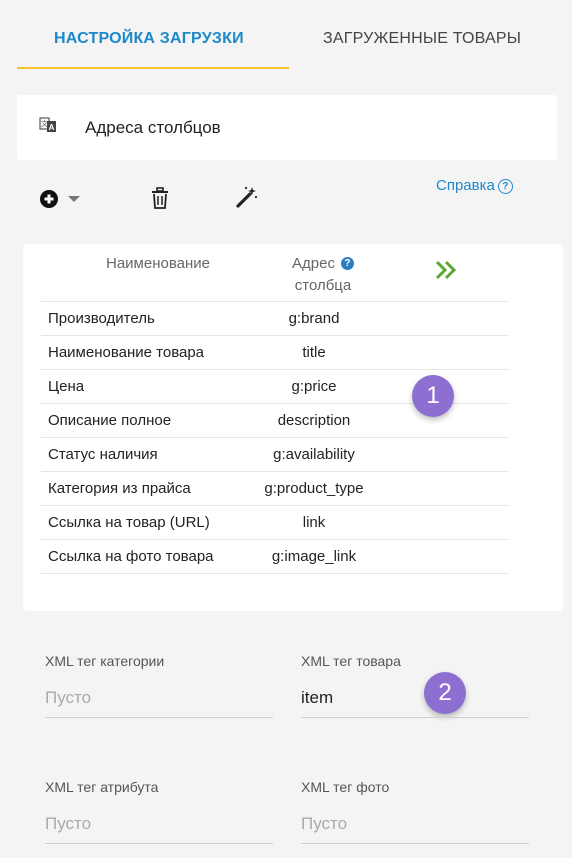 Image resolution: width=572 pixels, height=858 pixels. Describe the element at coordinates (158, 263) in the screenshot. I see `column-header-name: Наименование` at that location.